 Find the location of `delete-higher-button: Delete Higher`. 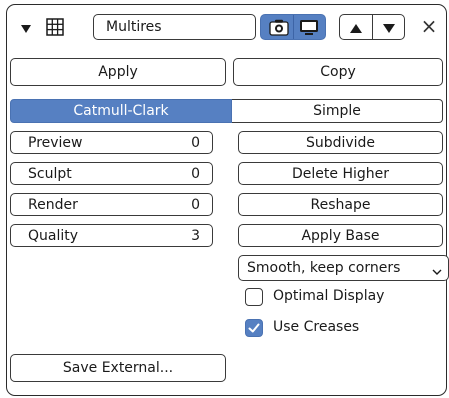

delete-higher-button: Delete Higher is located at coordinates (340, 173).